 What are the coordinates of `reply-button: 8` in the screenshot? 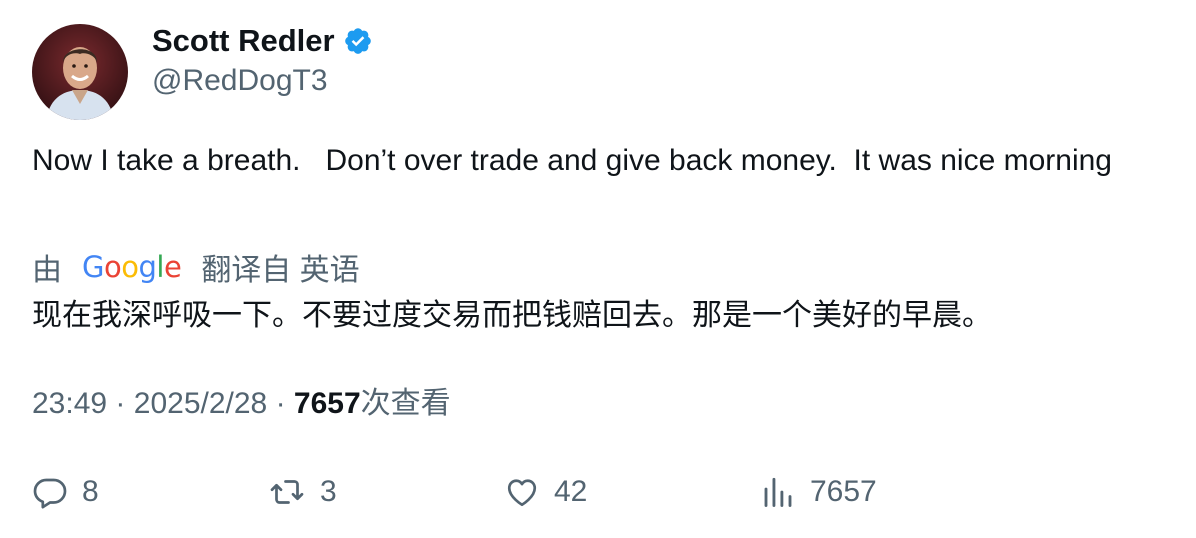 It's located at (65, 492).